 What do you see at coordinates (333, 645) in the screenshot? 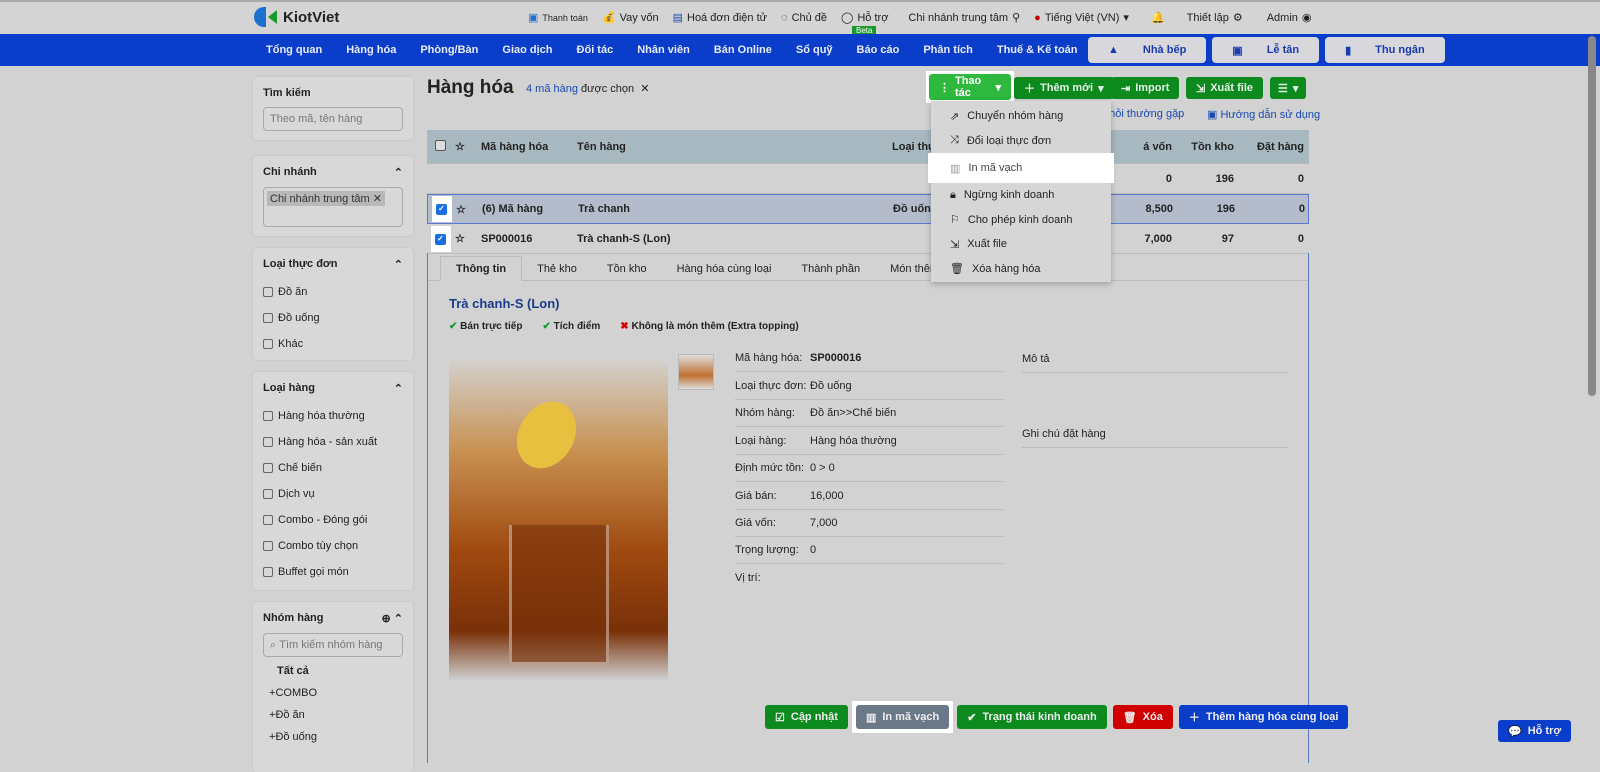
I see `group-search-input: ⌕ Tìm kiếm nhóm hàng` at bounding box center [333, 645].